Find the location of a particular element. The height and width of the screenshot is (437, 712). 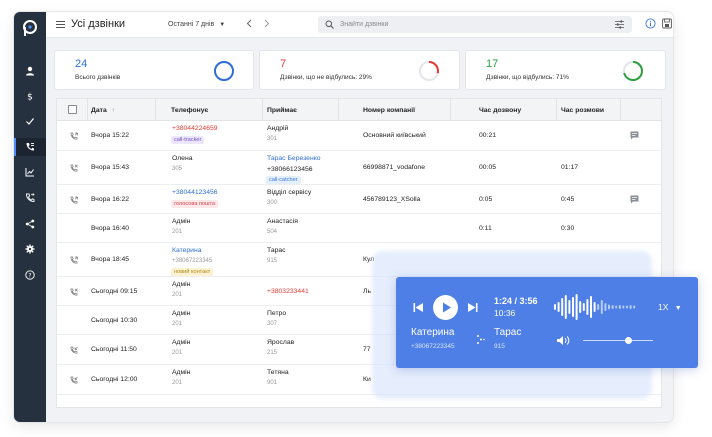

cell-date: Сьогодні 11:50 is located at coordinates (114, 349).